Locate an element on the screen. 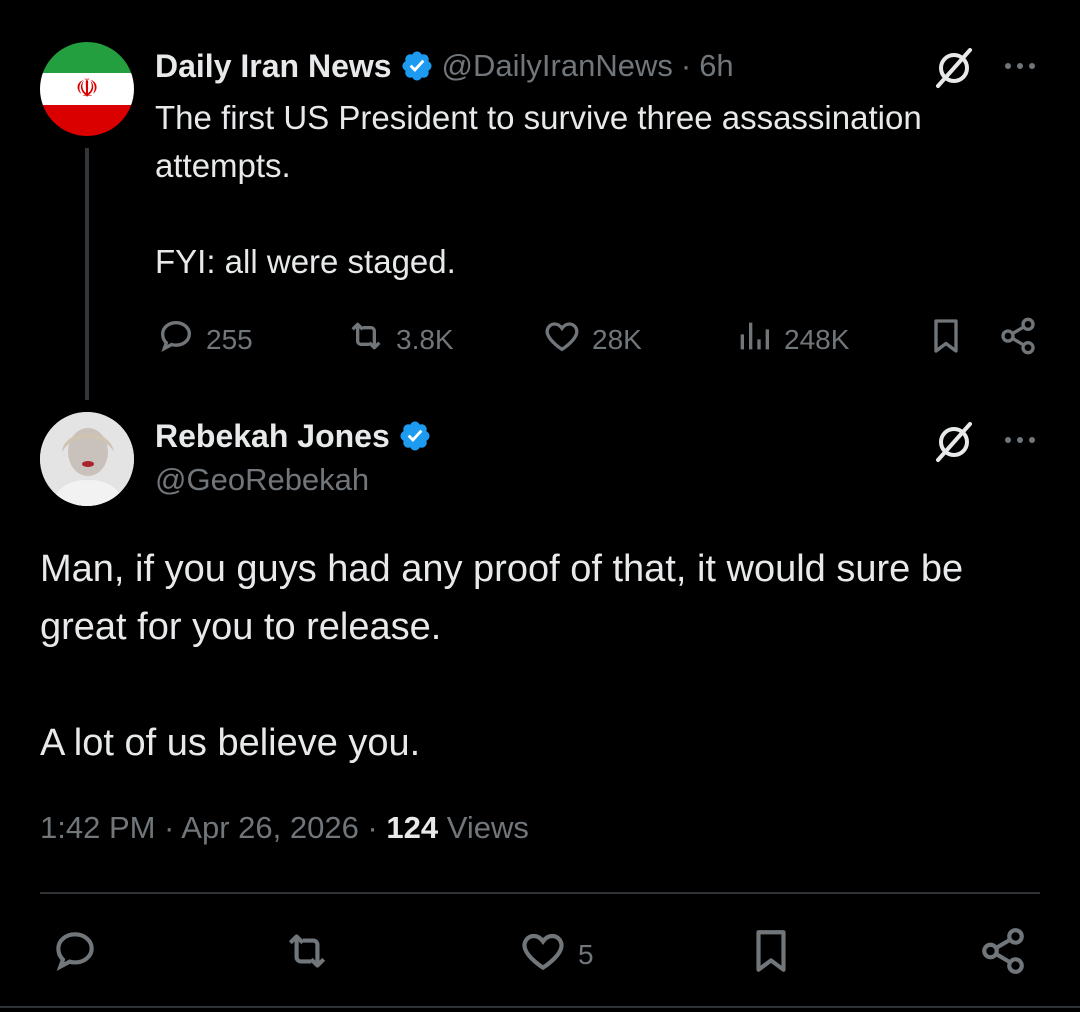 This screenshot has width=1080, height=1012. main-text-line: A lot of us believe you. is located at coordinates (230, 743).